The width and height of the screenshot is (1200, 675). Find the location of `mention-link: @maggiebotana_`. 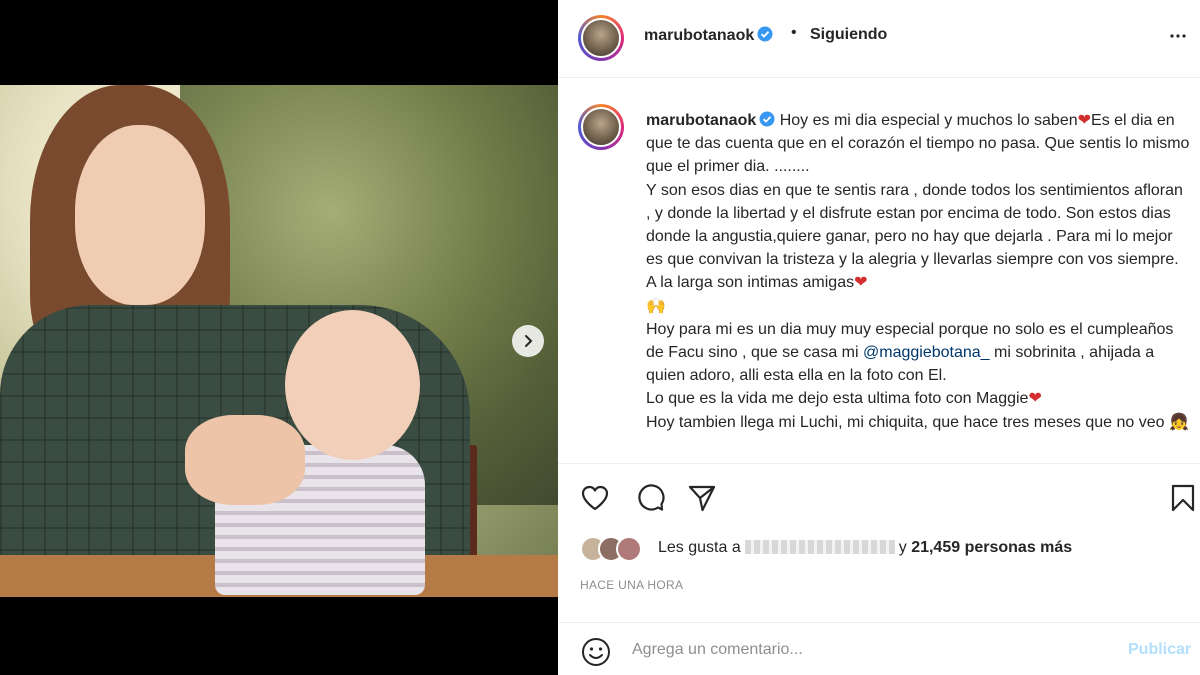

mention-link: @maggiebotana_ is located at coordinates (926, 352).